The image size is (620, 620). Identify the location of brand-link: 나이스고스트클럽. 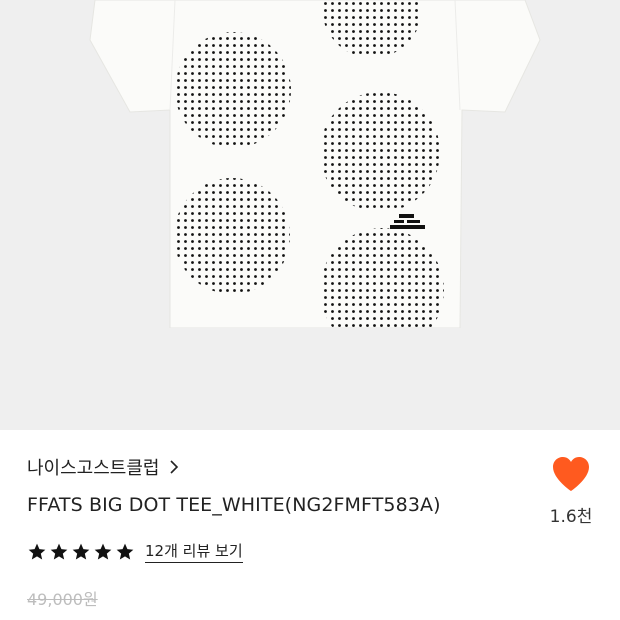
(104, 467).